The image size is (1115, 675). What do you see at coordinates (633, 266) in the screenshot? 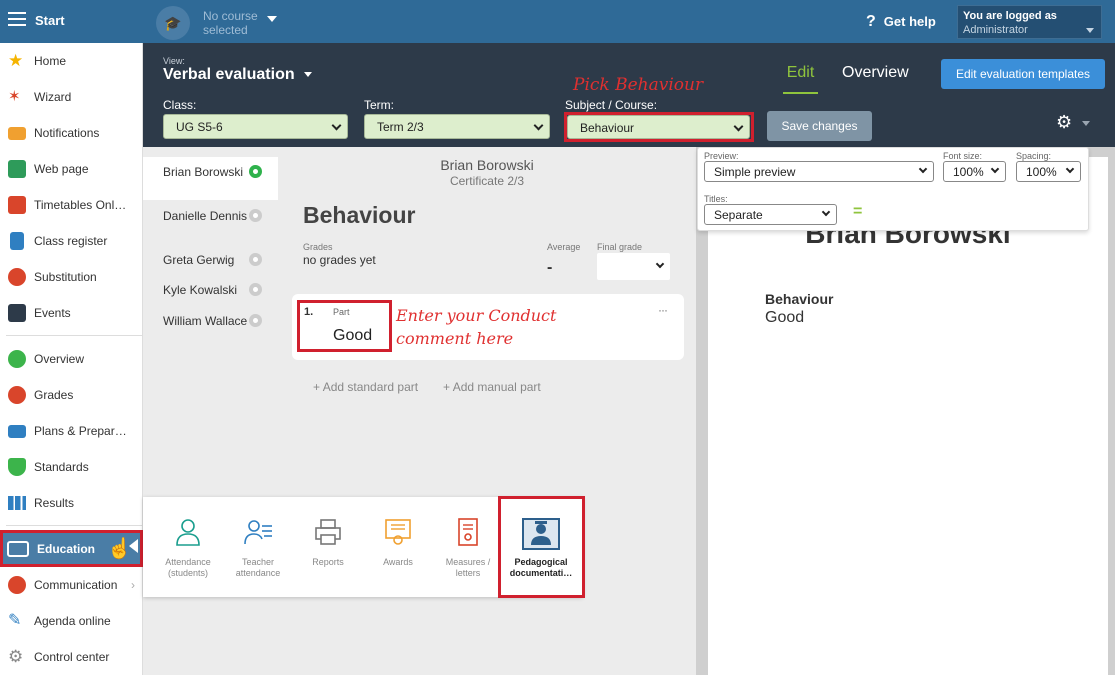
I see `final-grade-select` at bounding box center [633, 266].